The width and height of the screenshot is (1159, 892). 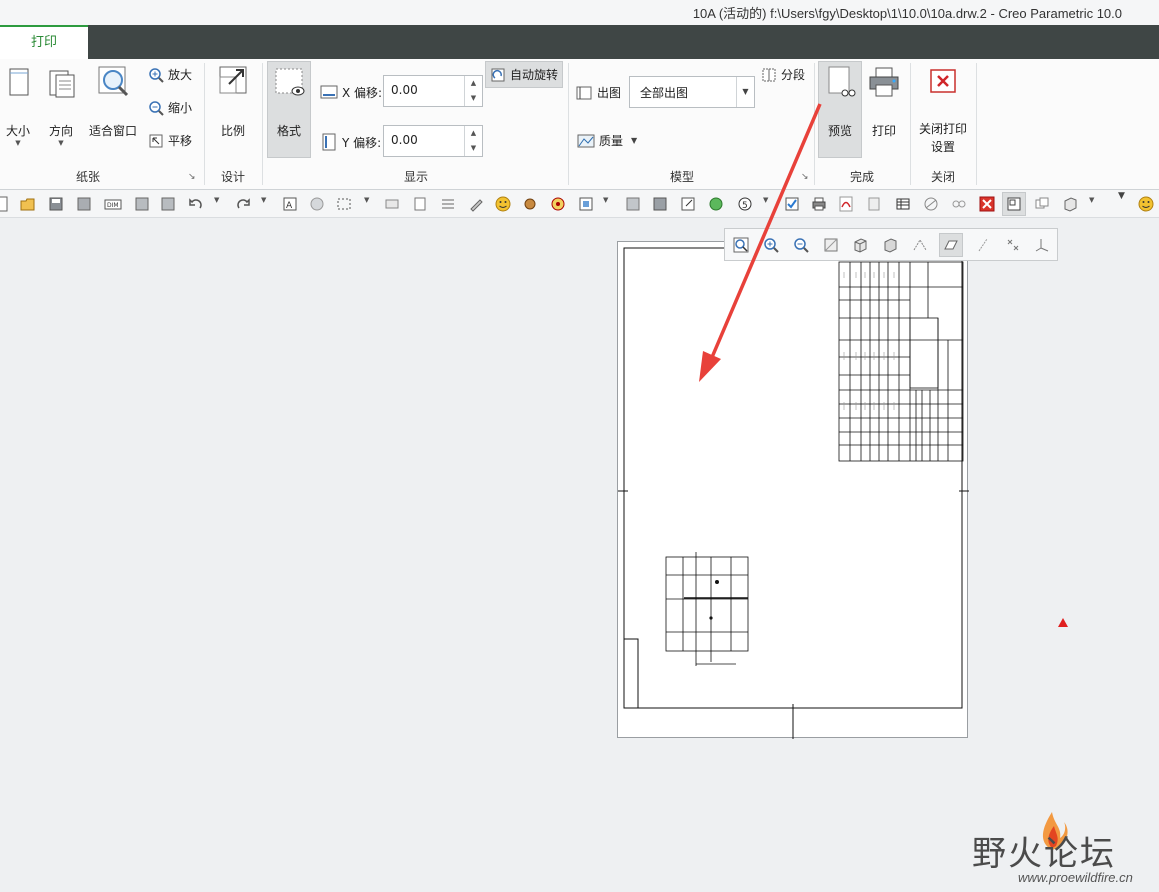 What do you see at coordinates (433, 91) in the screenshot?
I see `x-offset-field: 0.00 ▲ ▼` at bounding box center [433, 91].